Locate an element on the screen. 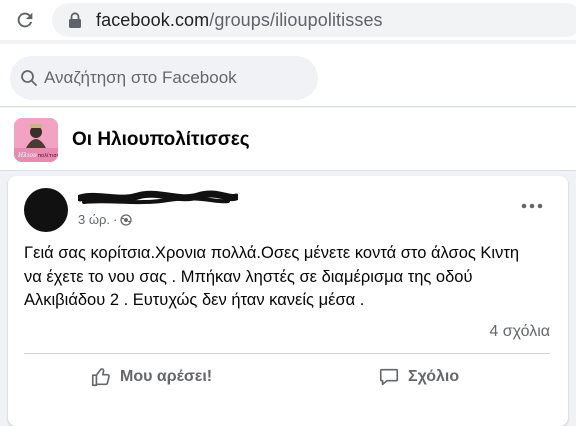 The width and height of the screenshot is (576, 426). reload-icon is located at coordinates (25, 20).